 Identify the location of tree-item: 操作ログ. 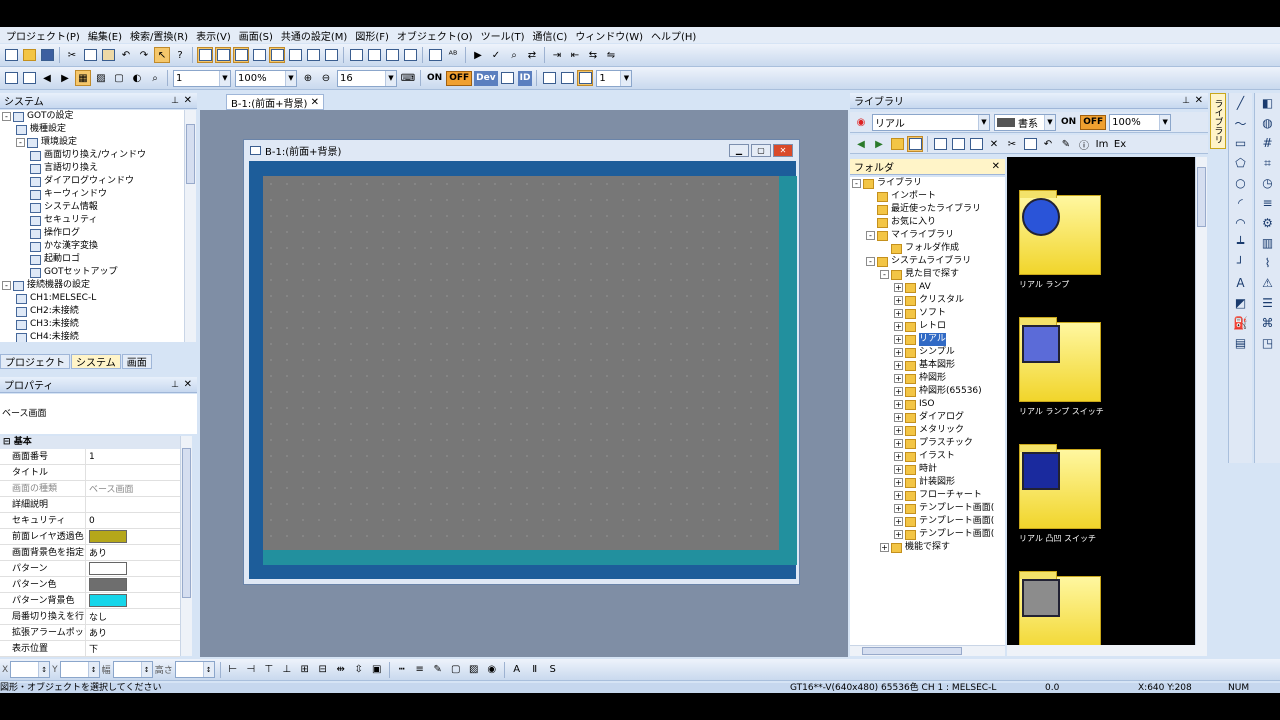
(92, 233).